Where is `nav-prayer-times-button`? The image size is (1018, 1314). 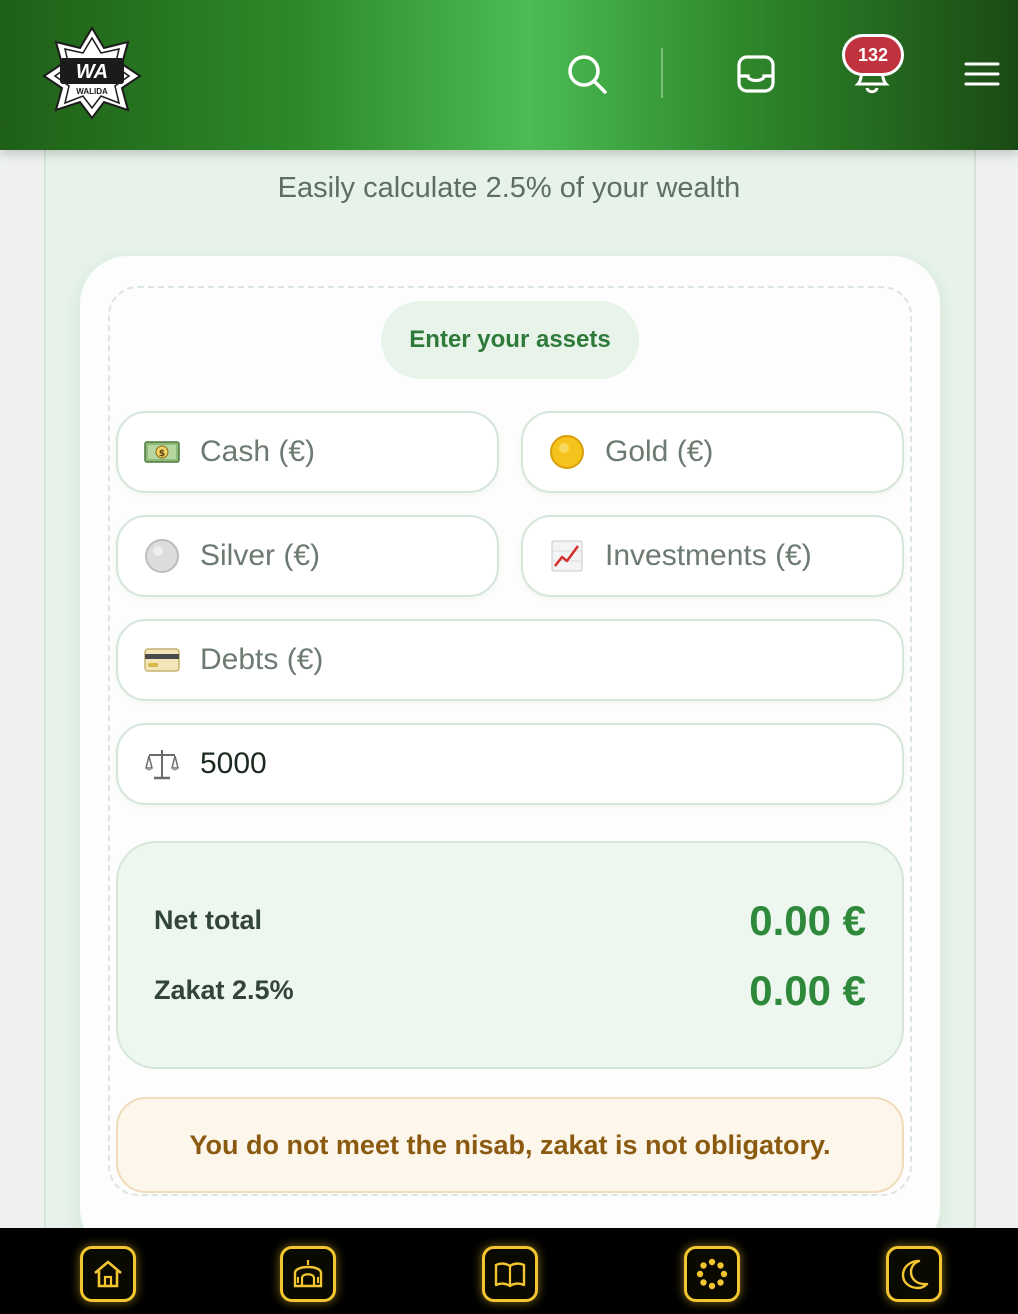
nav-prayer-times-button is located at coordinates (914, 1274).